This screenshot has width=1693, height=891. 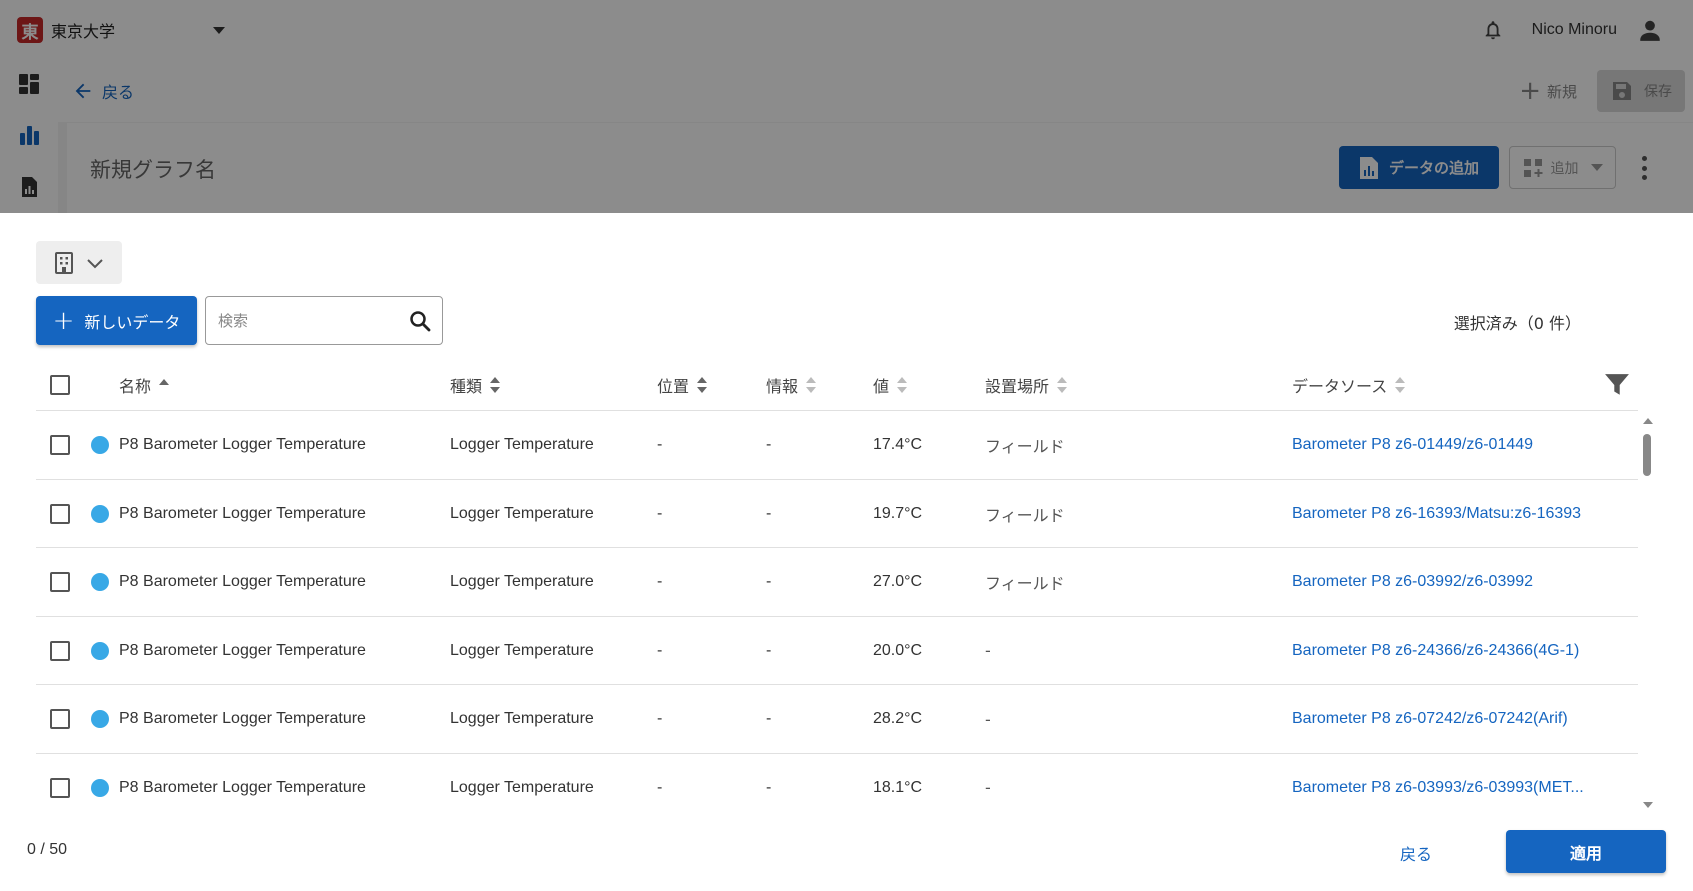 What do you see at coordinates (890, 384) in the screenshot?
I see `column-header-value: 値` at bounding box center [890, 384].